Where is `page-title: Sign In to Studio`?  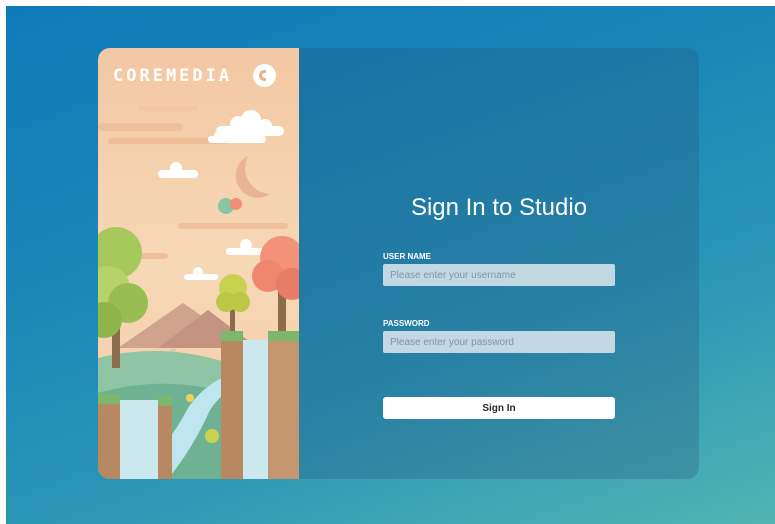
page-title: Sign In to Studio is located at coordinates (499, 207).